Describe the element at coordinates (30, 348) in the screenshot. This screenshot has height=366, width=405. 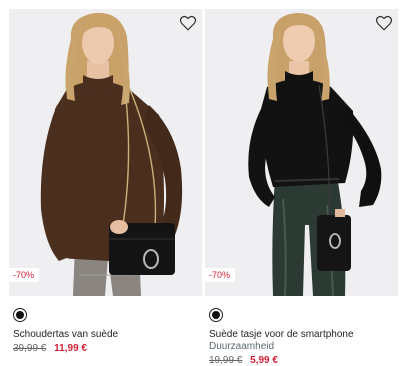
I see `old-price: 39,99 €` at that location.